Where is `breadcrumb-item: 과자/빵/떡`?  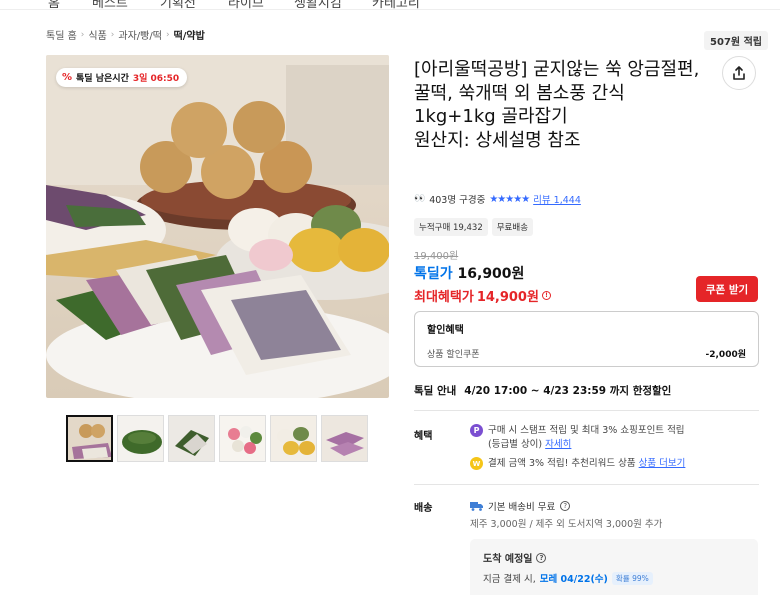
breadcrumb-item: 과자/빵/떡 is located at coordinates (140, 34).